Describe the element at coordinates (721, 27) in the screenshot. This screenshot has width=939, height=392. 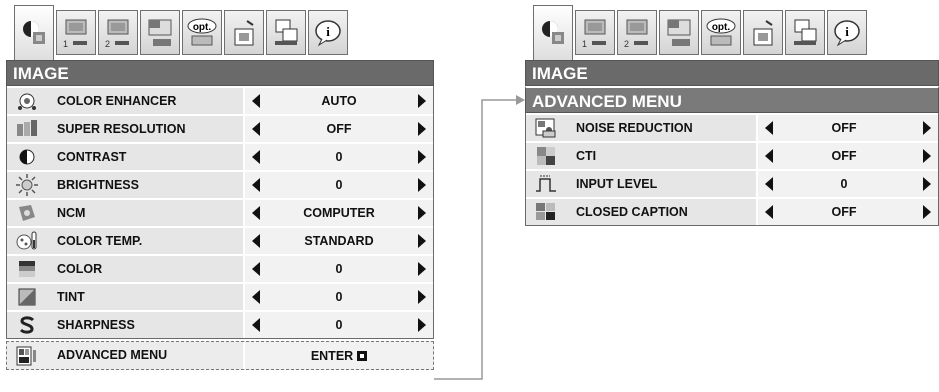
I see `svg-text: opt.` at that location.